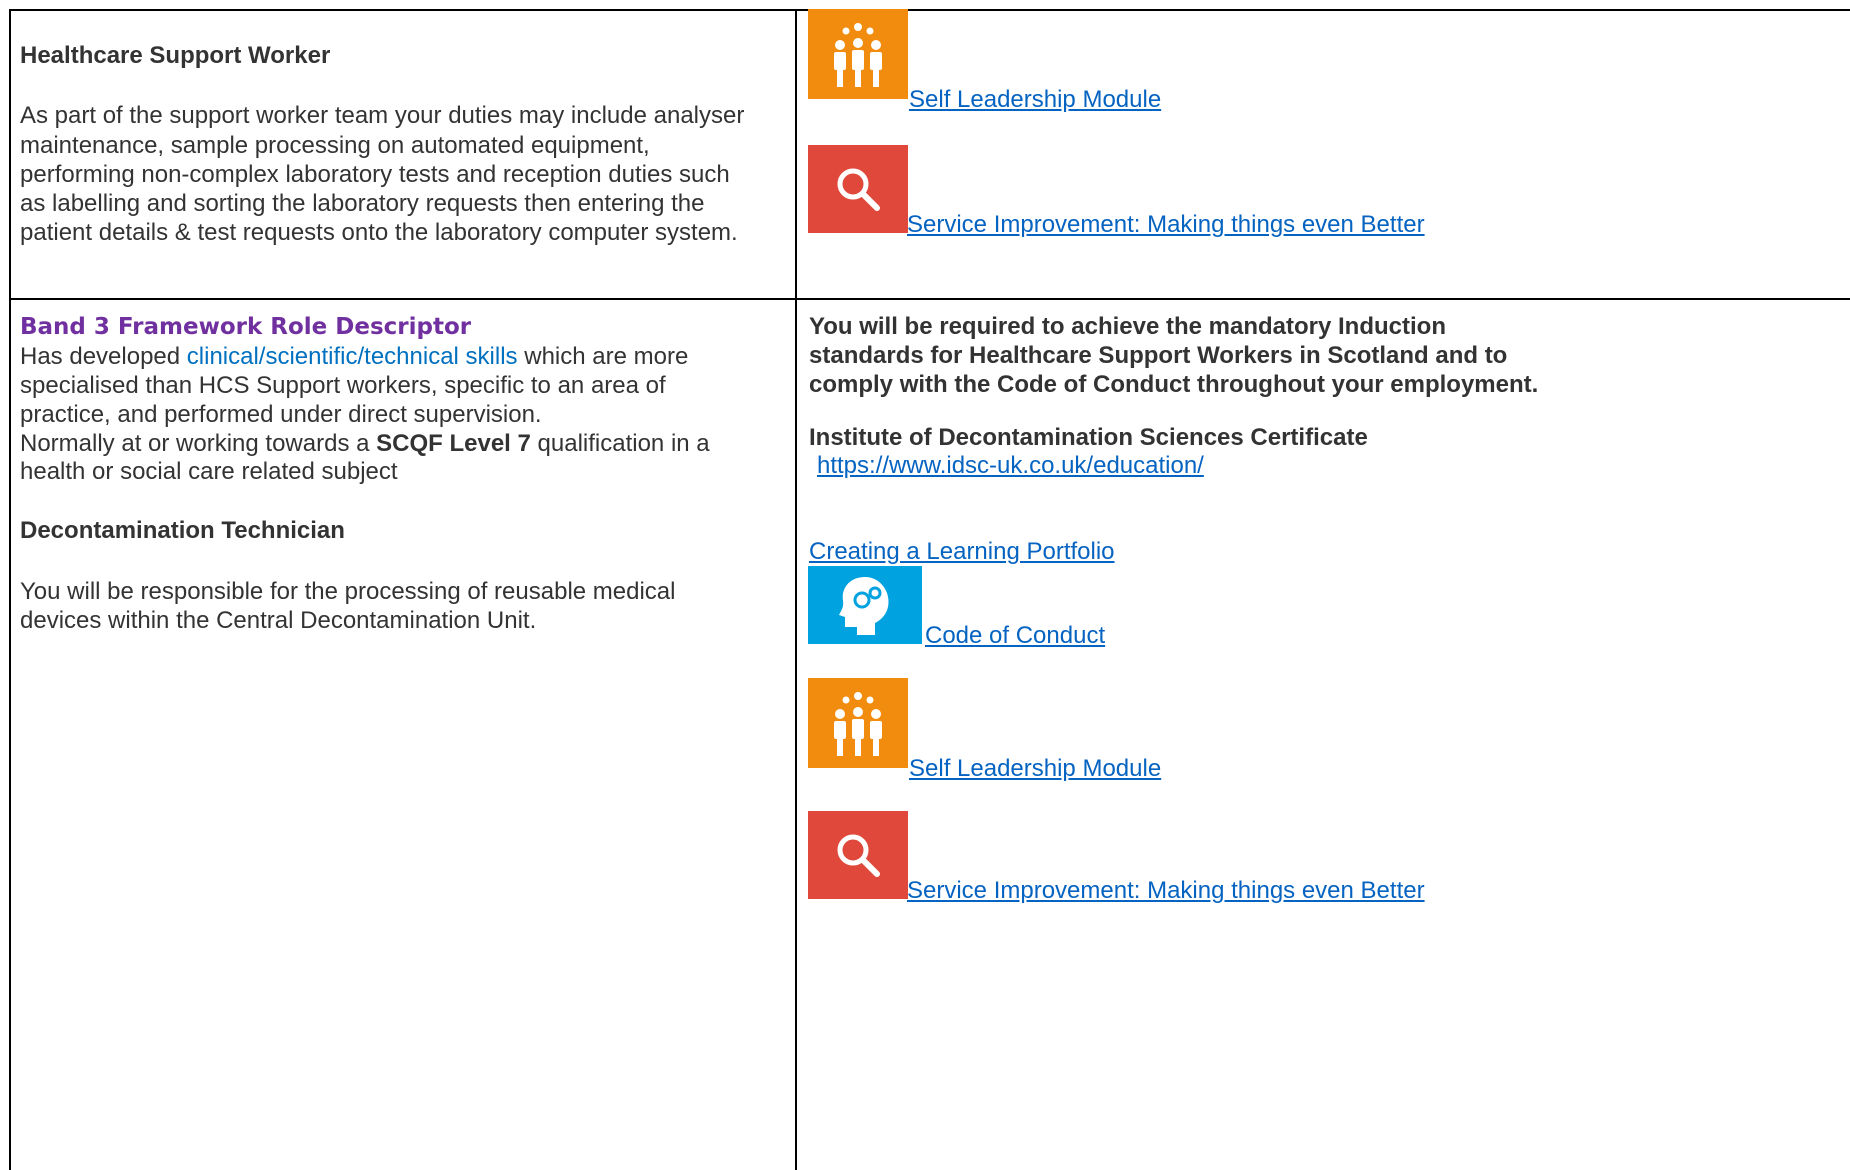  Describe the element at coordinates (620, 443) in the screenshot. I see `band-descriptor-text: qualification in a` at that location.